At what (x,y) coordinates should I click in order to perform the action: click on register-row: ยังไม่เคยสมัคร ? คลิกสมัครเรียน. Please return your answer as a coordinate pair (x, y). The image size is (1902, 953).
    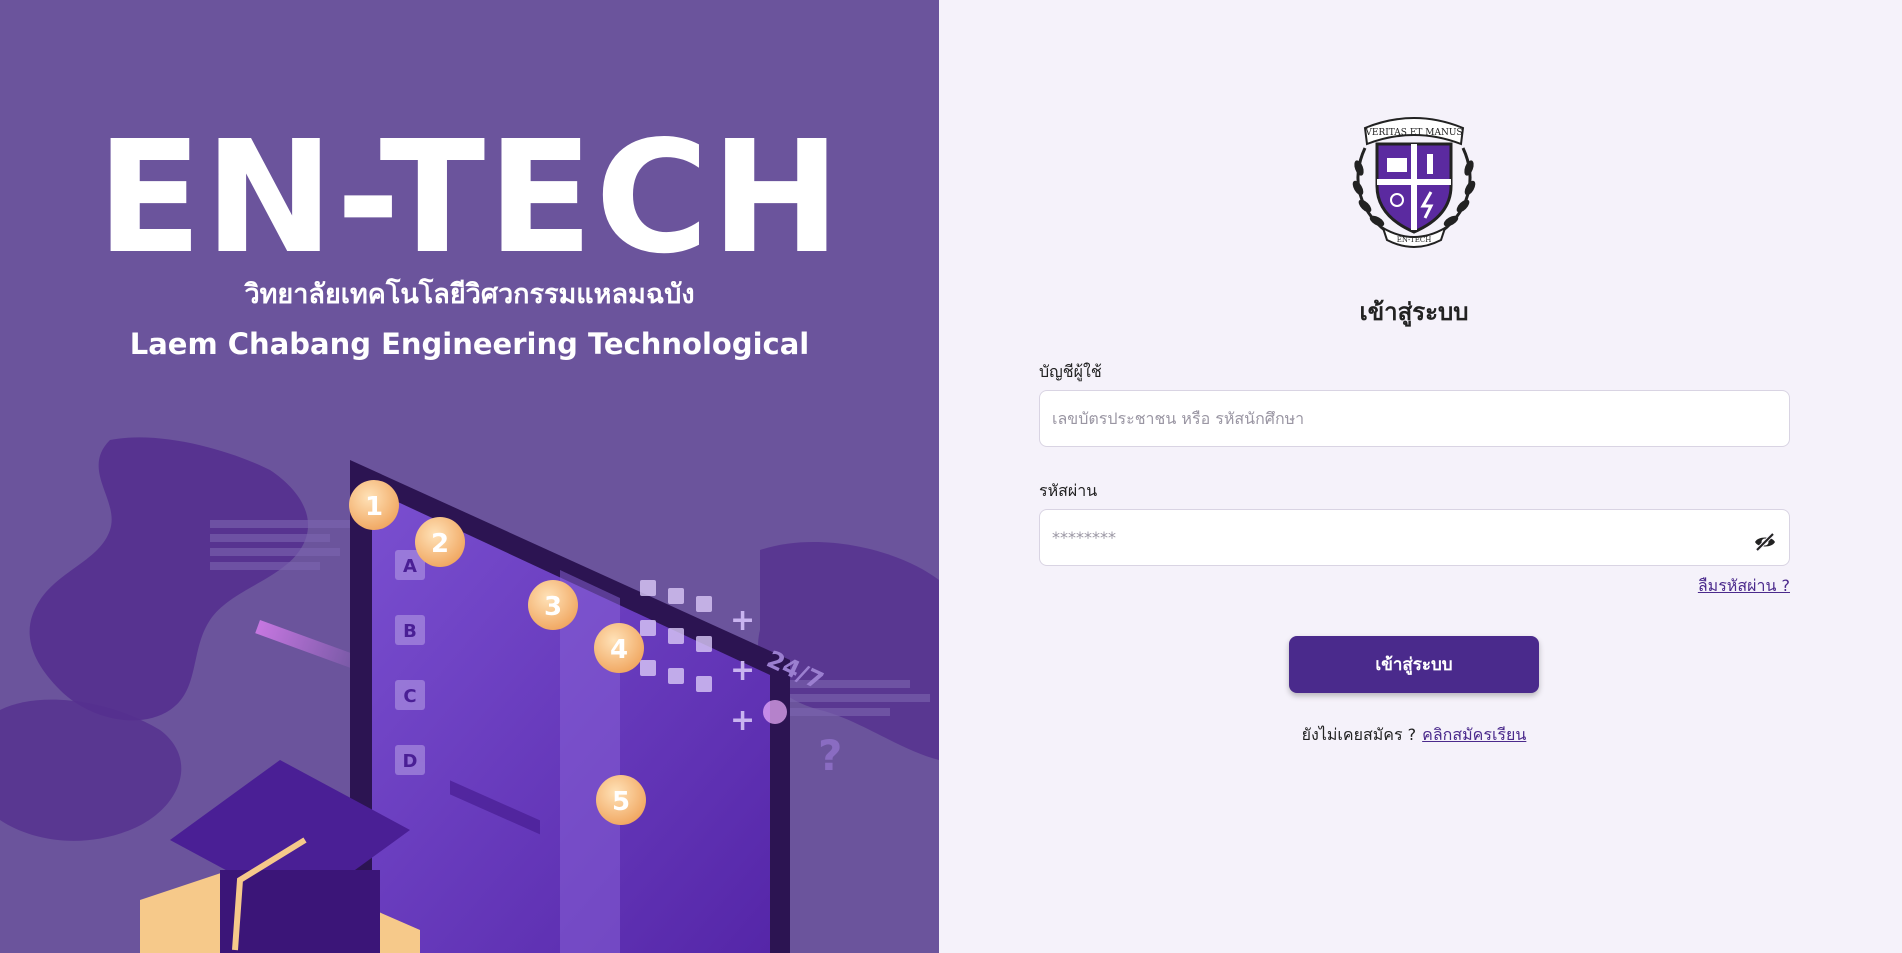
    Looking at the image, I should click on (1414, 735).